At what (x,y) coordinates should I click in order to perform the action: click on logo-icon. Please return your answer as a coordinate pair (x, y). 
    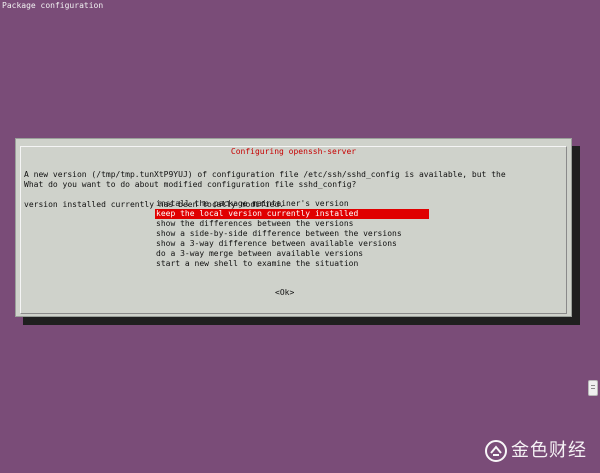
    Looking at the image, I should click on (496, 451).